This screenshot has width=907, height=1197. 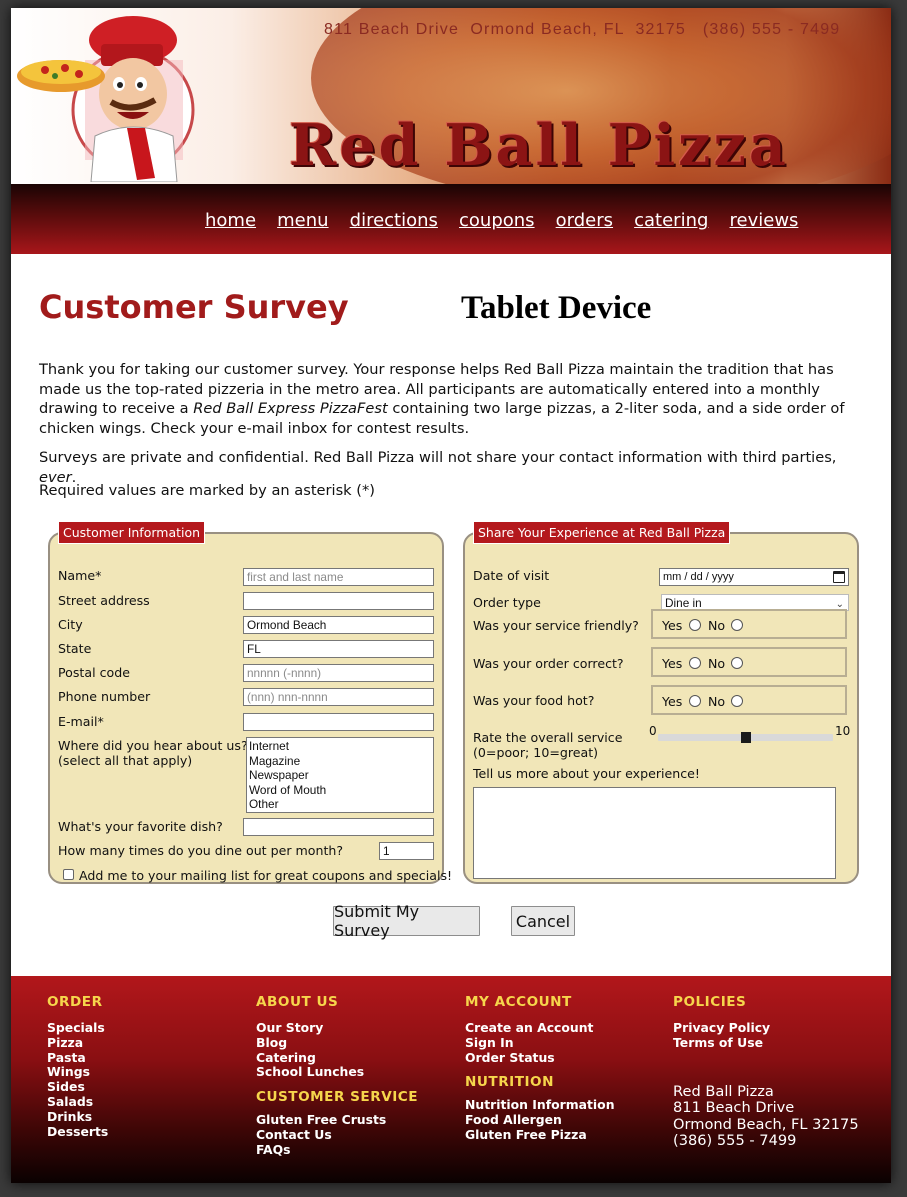 What do you see at coordinates (540, 1058) in the screenshot?
I see `footer-link-order-status: Order Status` at bounding box center [540, 1058].